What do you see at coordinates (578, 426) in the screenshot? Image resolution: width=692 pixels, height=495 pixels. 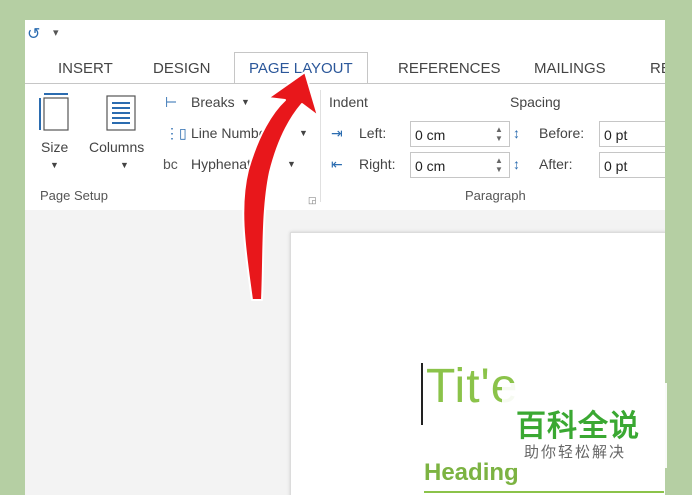 I see `watermark-title: 百科全说` at bounding box center [578, 426].